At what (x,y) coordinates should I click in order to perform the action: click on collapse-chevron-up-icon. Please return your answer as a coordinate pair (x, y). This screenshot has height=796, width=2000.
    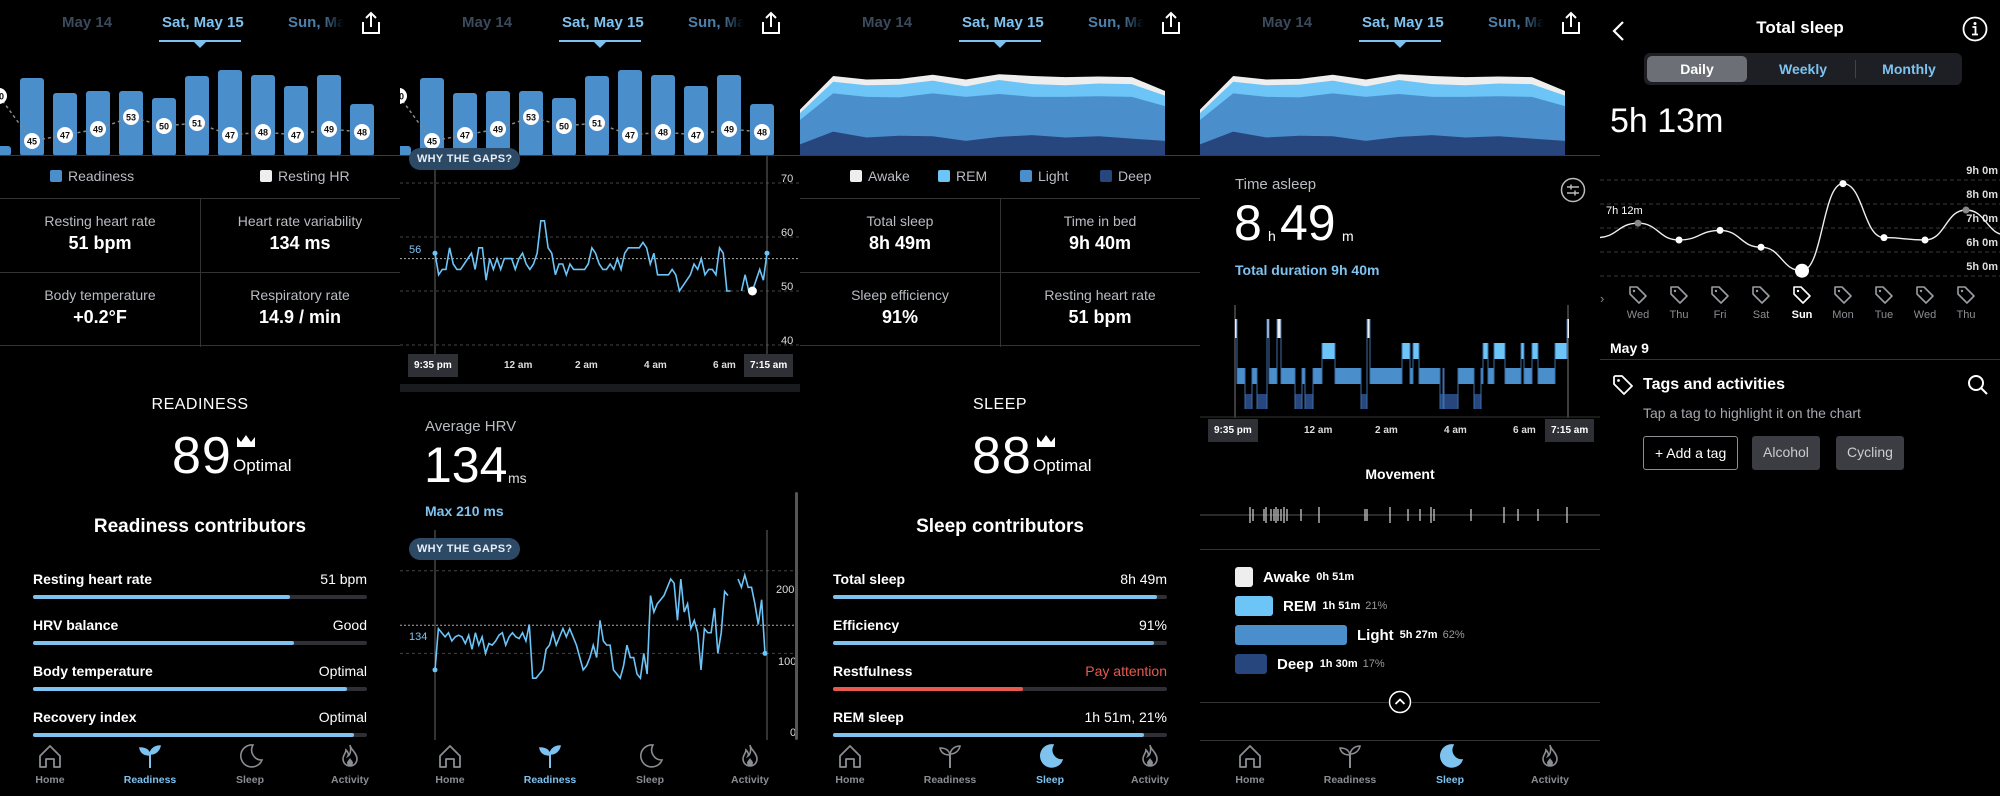
    Looking at the image, I should click on (1400, 702).